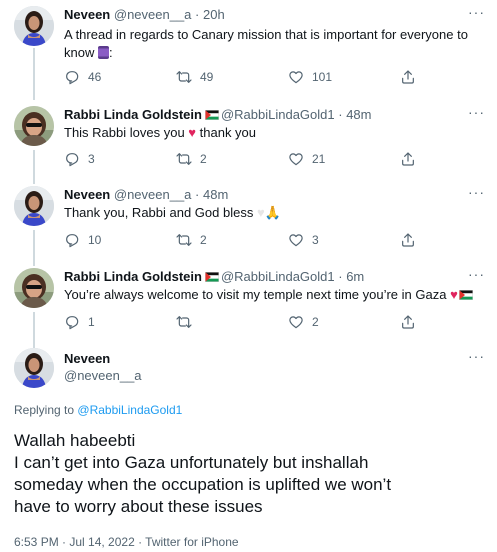  Describe the element at coordinates (315, 240) in the screenshot. I see `like-count: 3` at that location.